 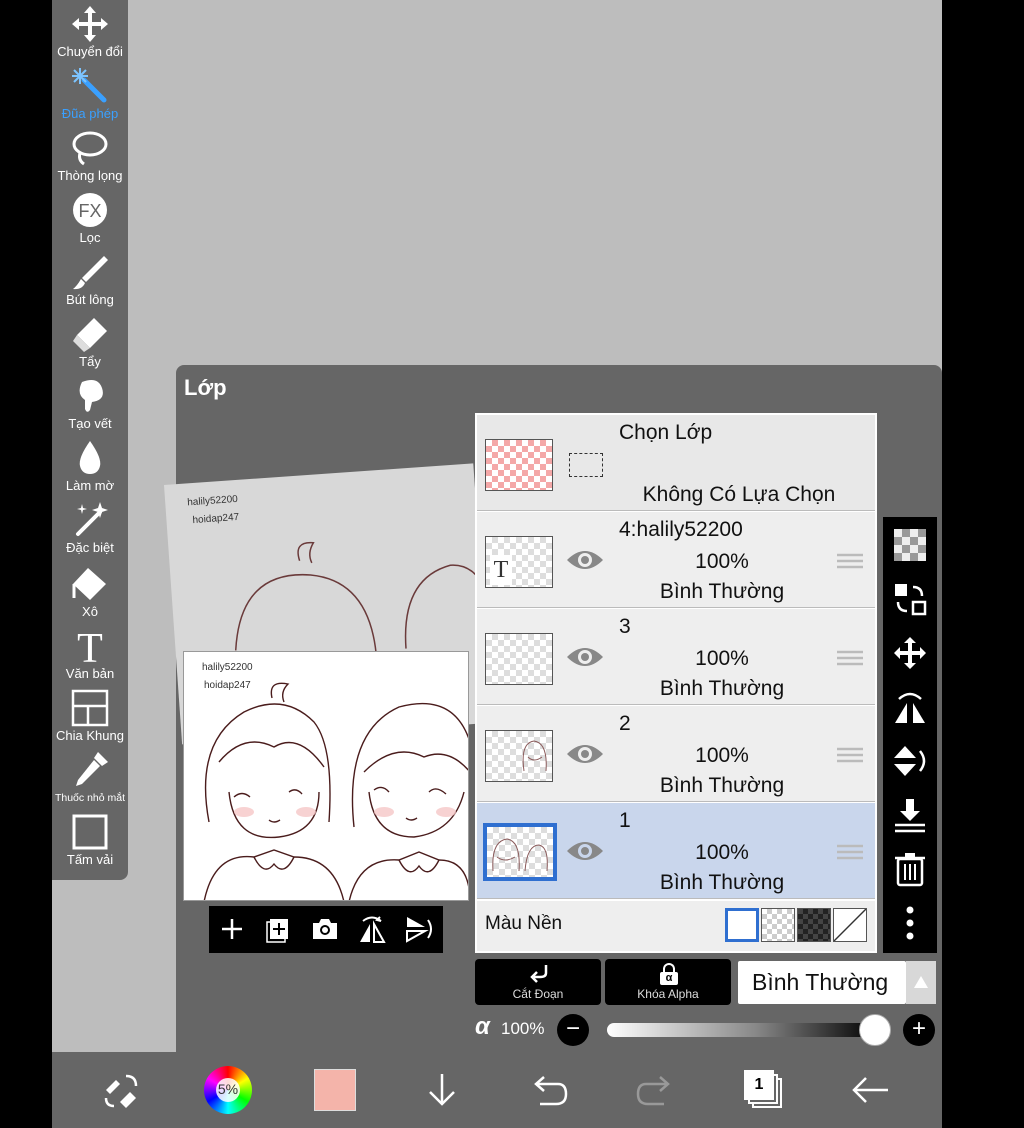 I want to click on tool-label: Lọc, so click(x=90, y=237).